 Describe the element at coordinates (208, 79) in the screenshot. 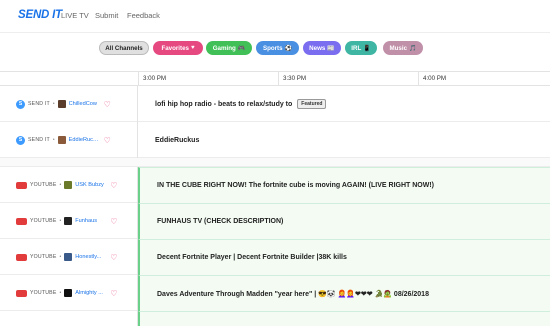

I see `time-slot: 3:00 PM` at that location.